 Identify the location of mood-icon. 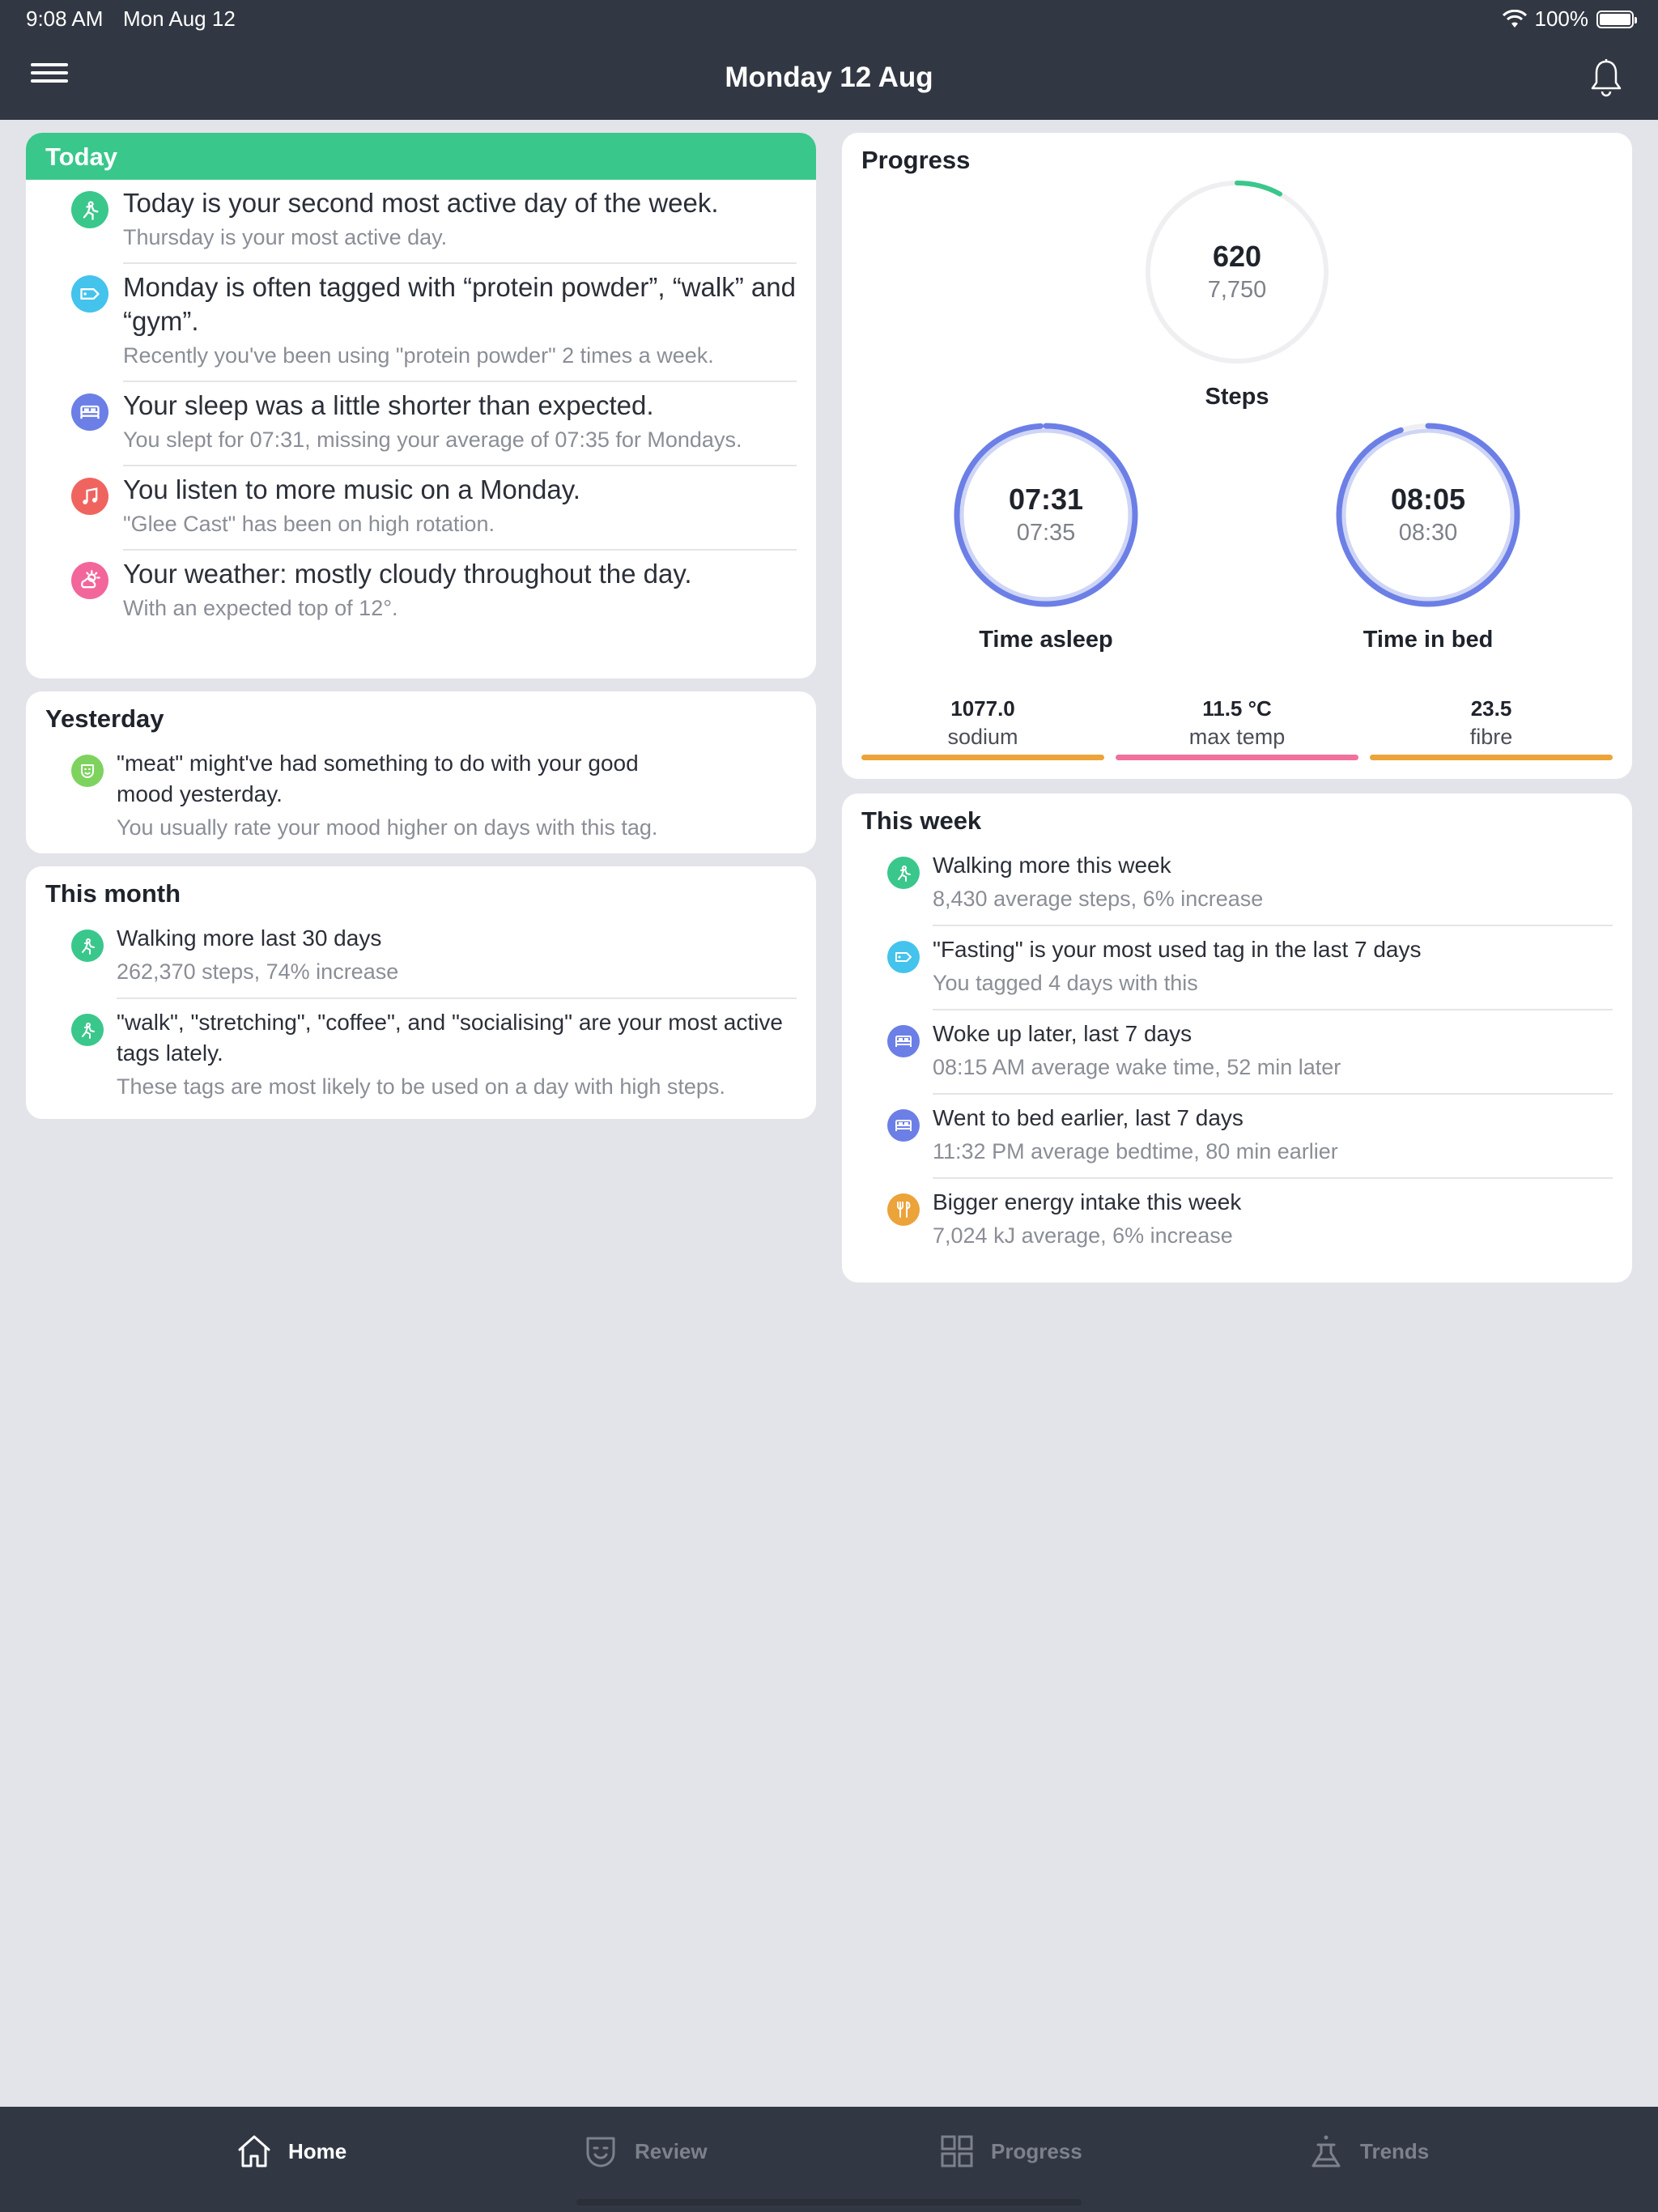
(600, 2152).